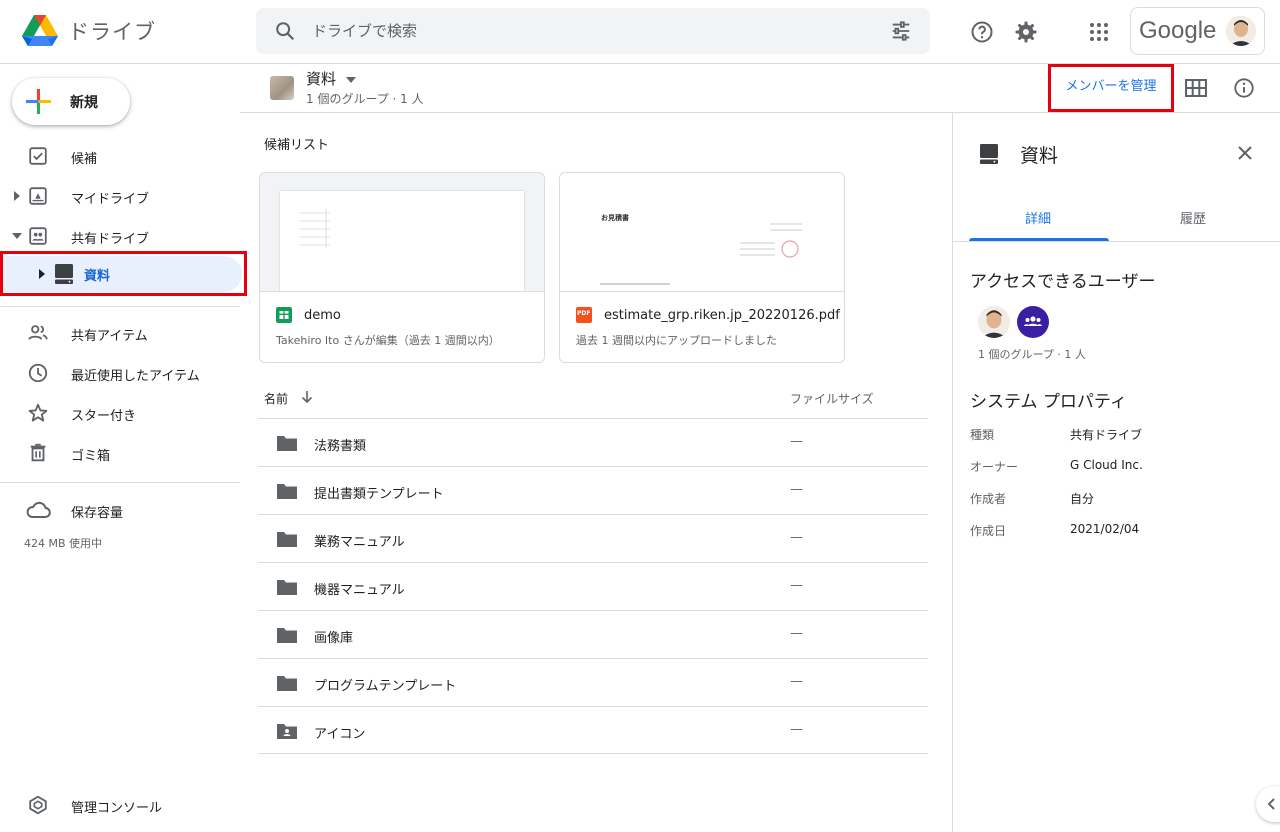 Image resolution: width=1280 pixels, height=832 pixels. Describe the element at coordinates (702, 232) in the screenshot. I see `file-preview: お見積書` at that location.